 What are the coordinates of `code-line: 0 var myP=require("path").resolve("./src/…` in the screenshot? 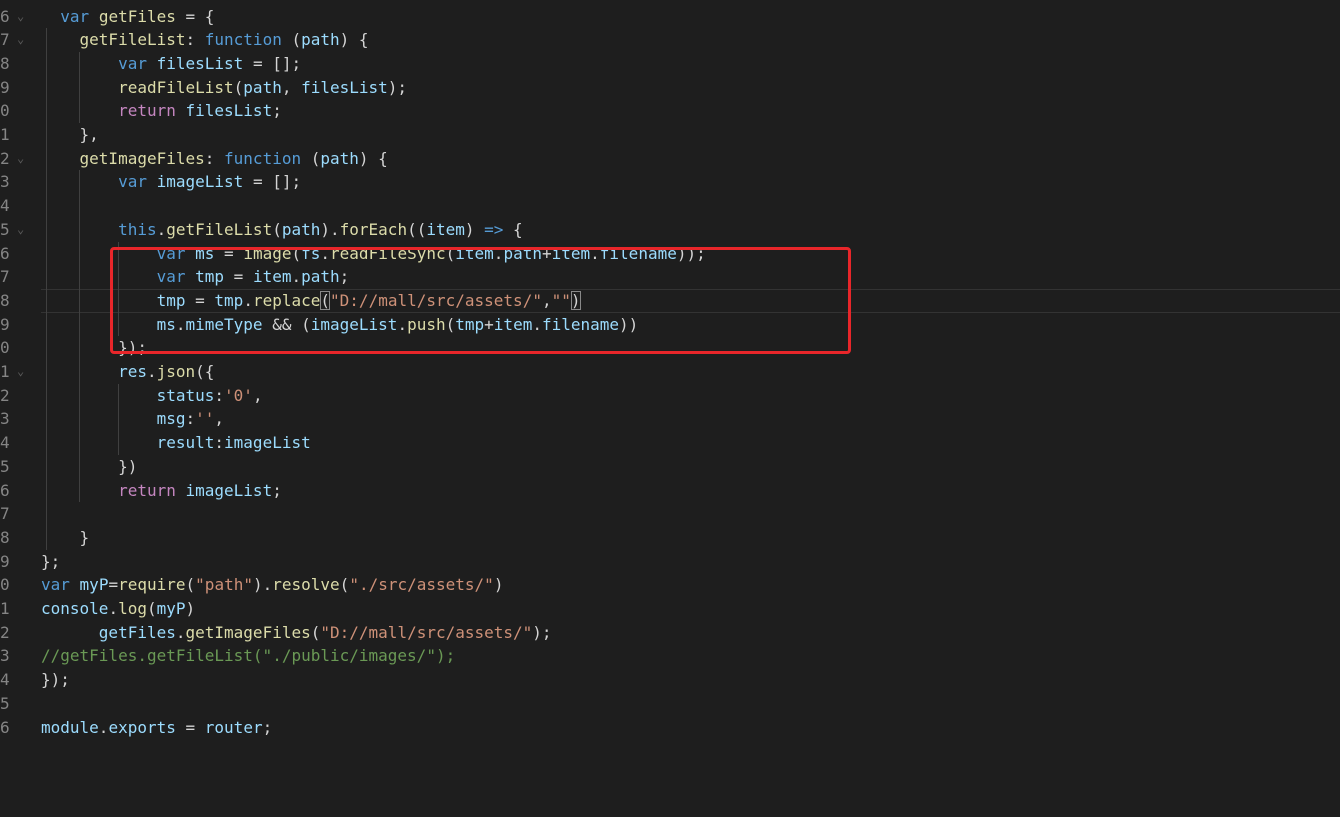 It's located at (670, 585).